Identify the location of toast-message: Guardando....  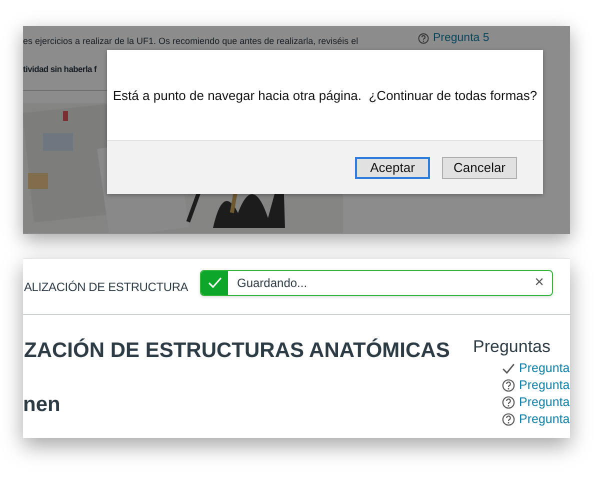
(272, 283).